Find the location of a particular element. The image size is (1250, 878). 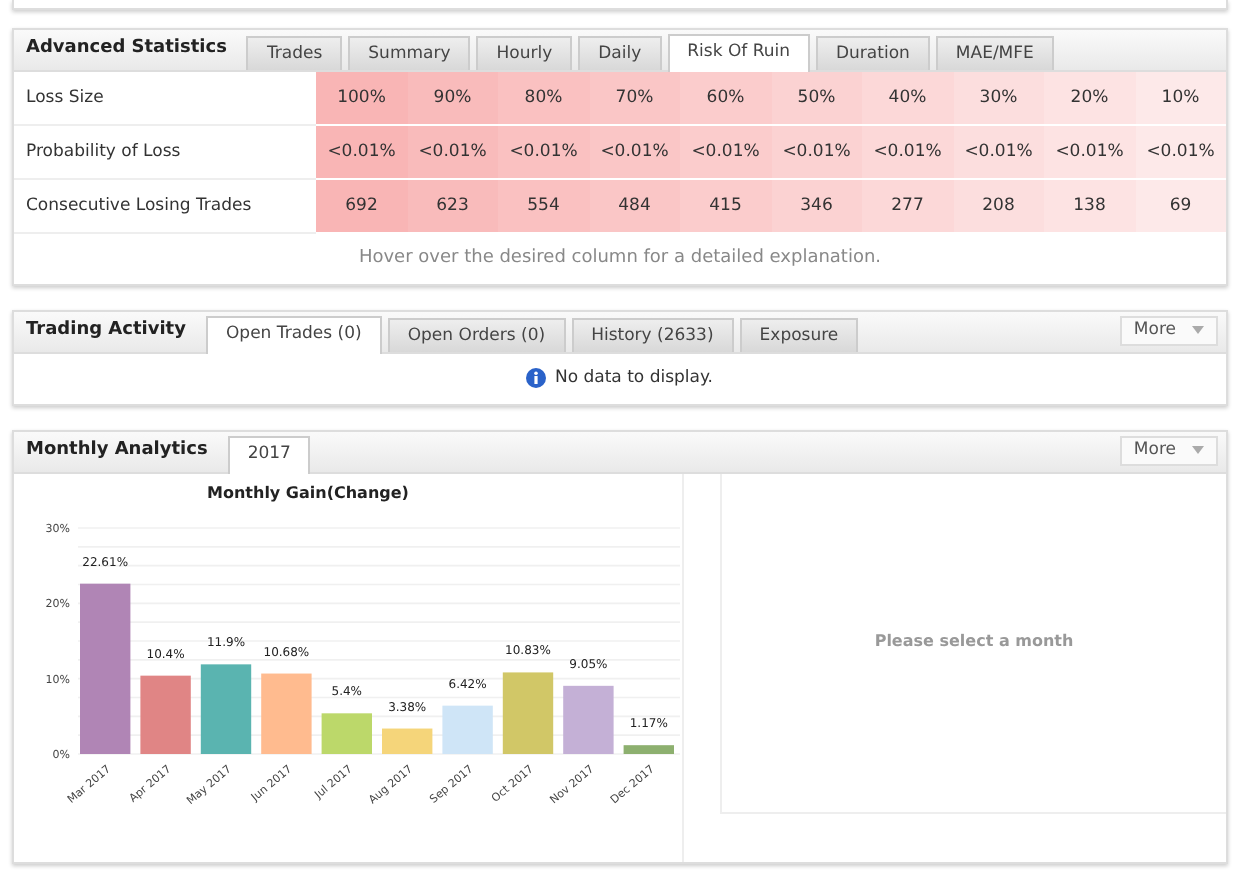

table-cell: 138 is located at coordinates (1089, 207).